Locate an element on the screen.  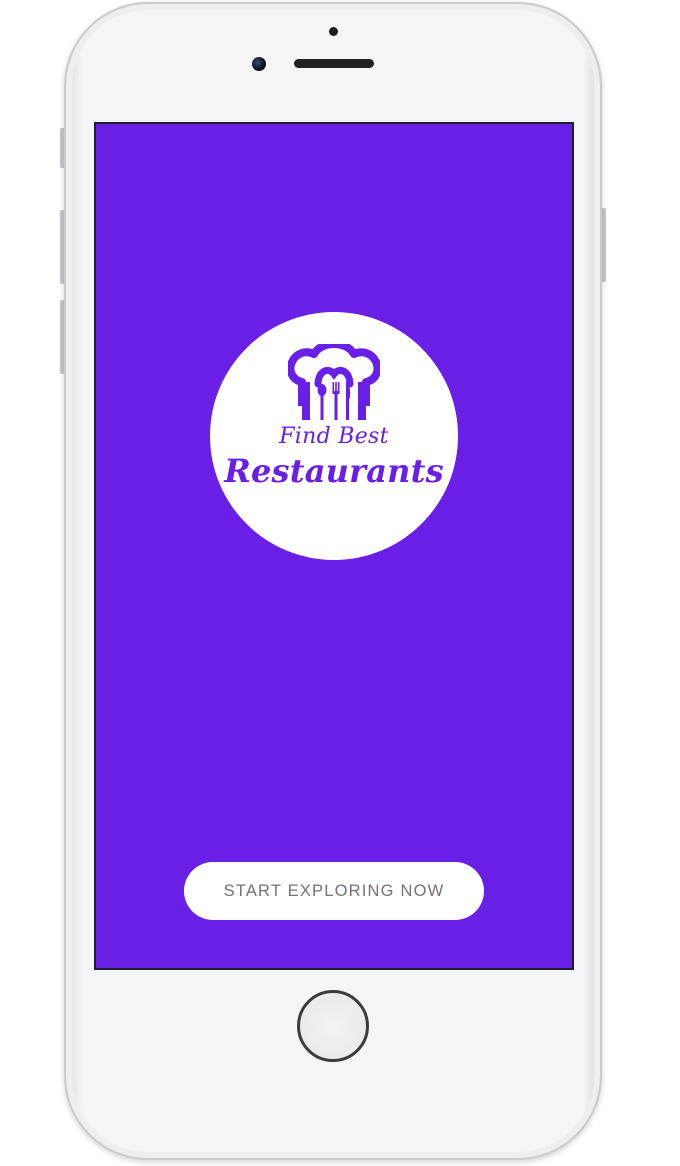
front-camera-icon is located at coordinates (259, 64).